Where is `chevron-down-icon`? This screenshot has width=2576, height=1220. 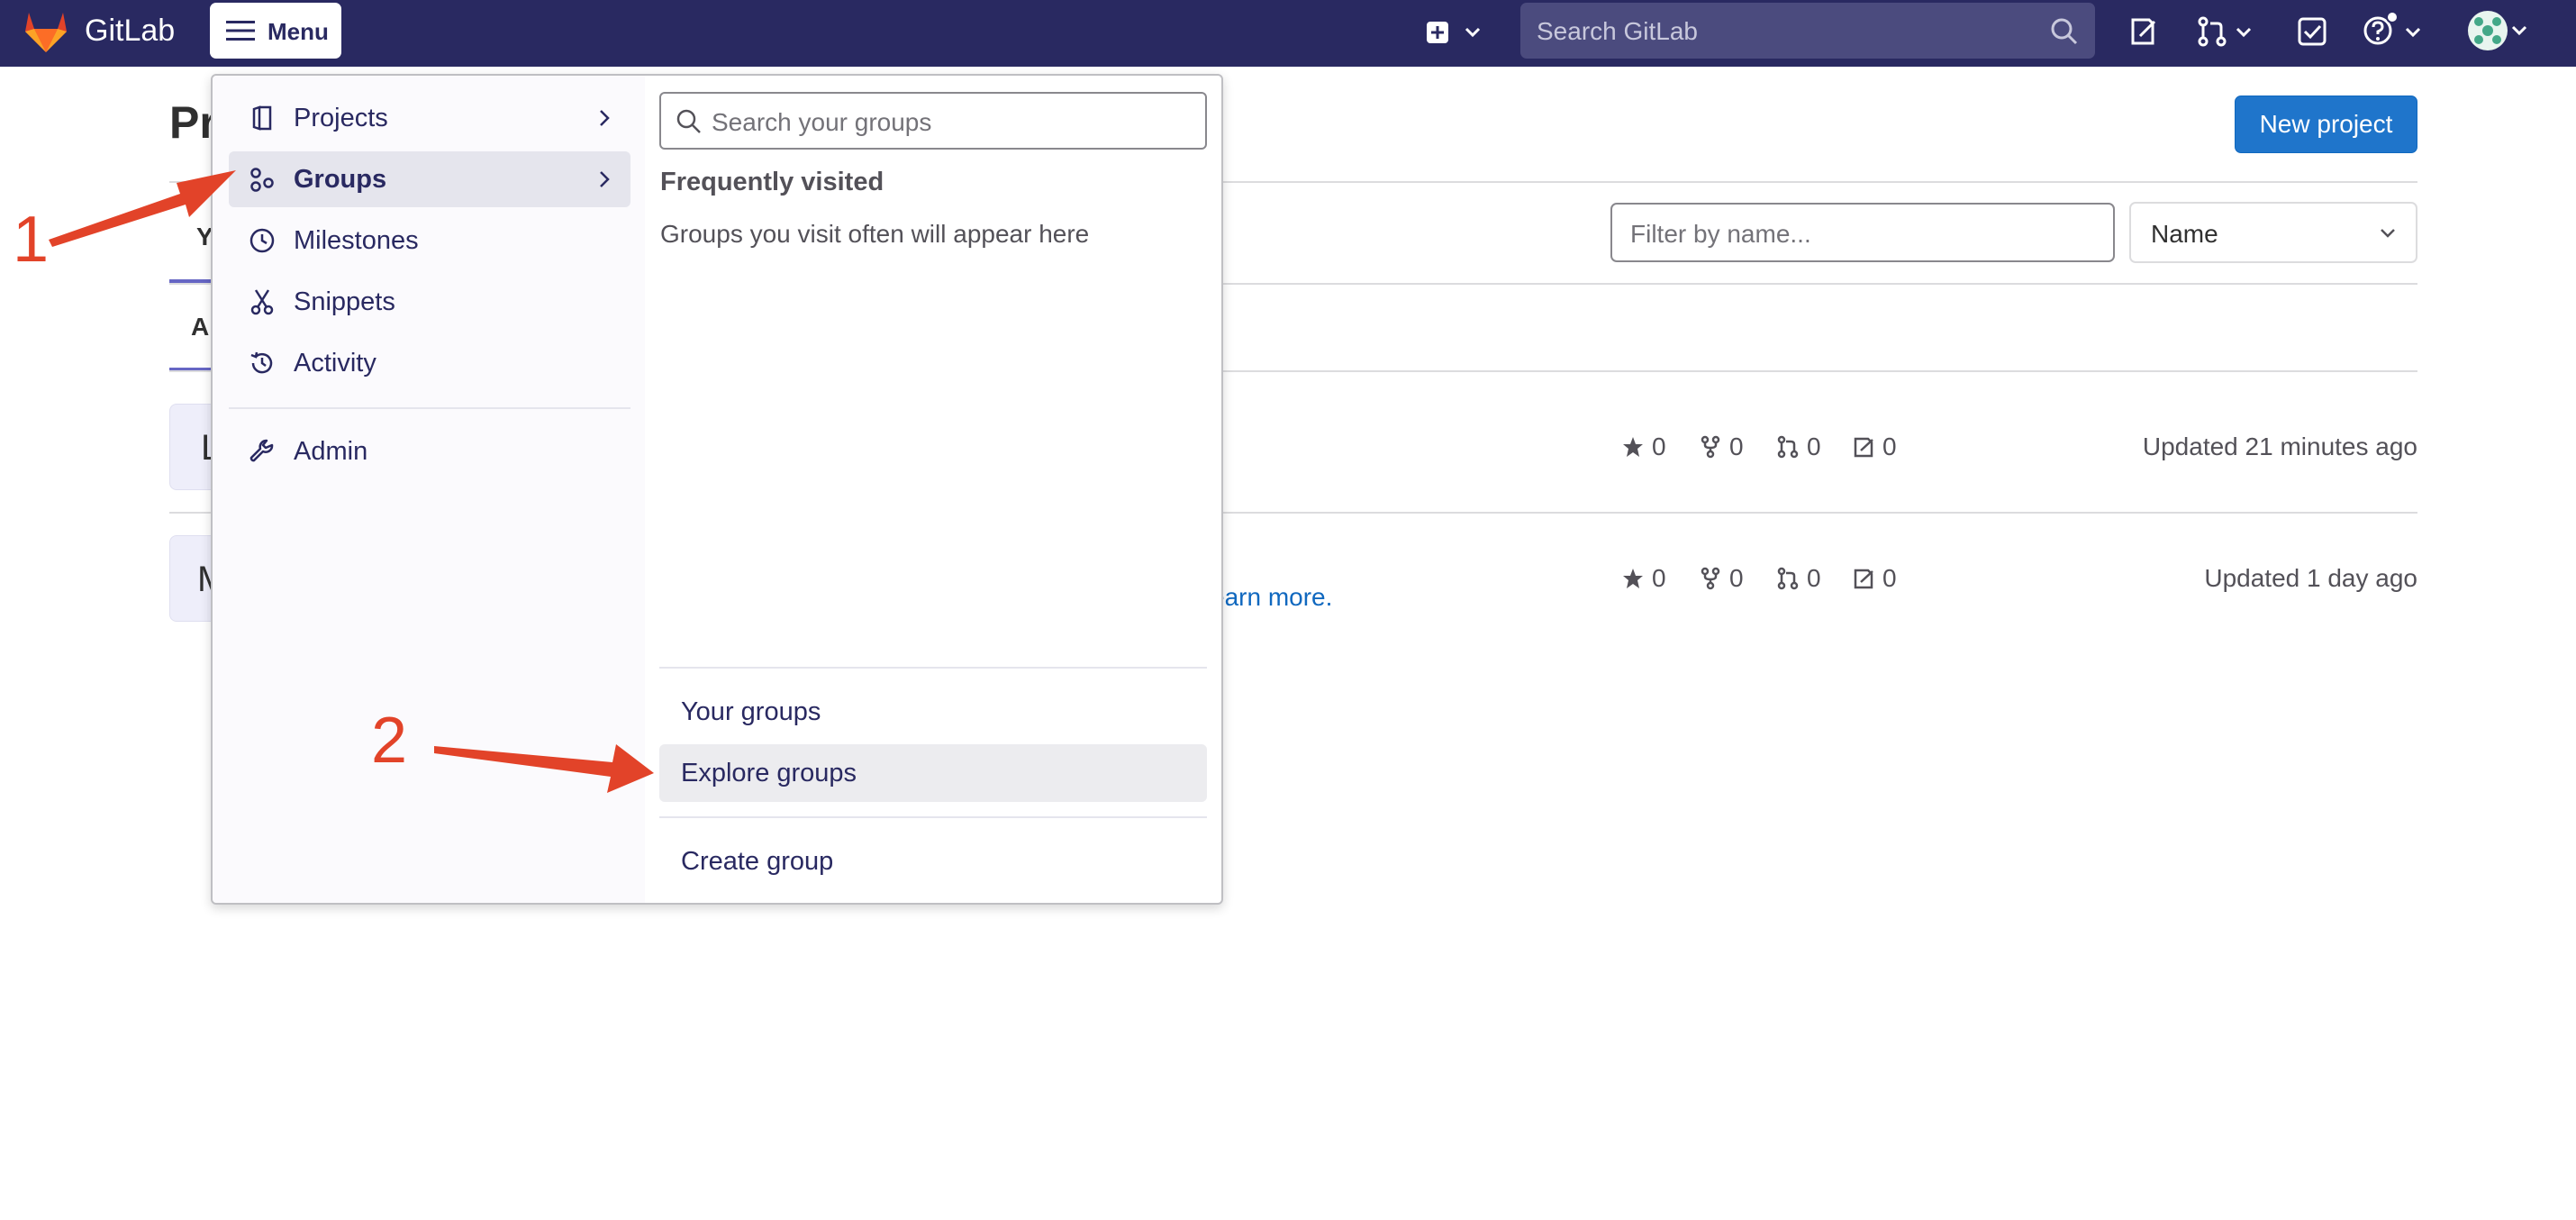
chevron-down-icon is located at coordinates (2388, 233).